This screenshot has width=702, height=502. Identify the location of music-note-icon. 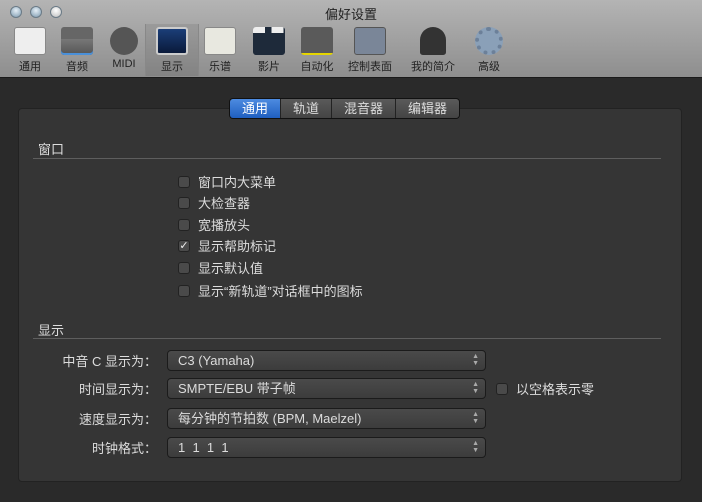
(220, 41).